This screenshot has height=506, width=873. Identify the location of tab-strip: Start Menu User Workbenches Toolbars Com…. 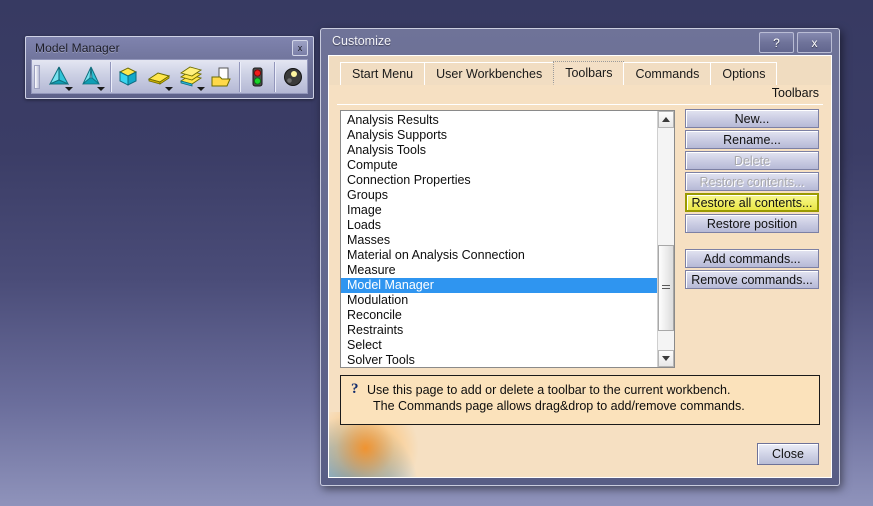
(580, 70).